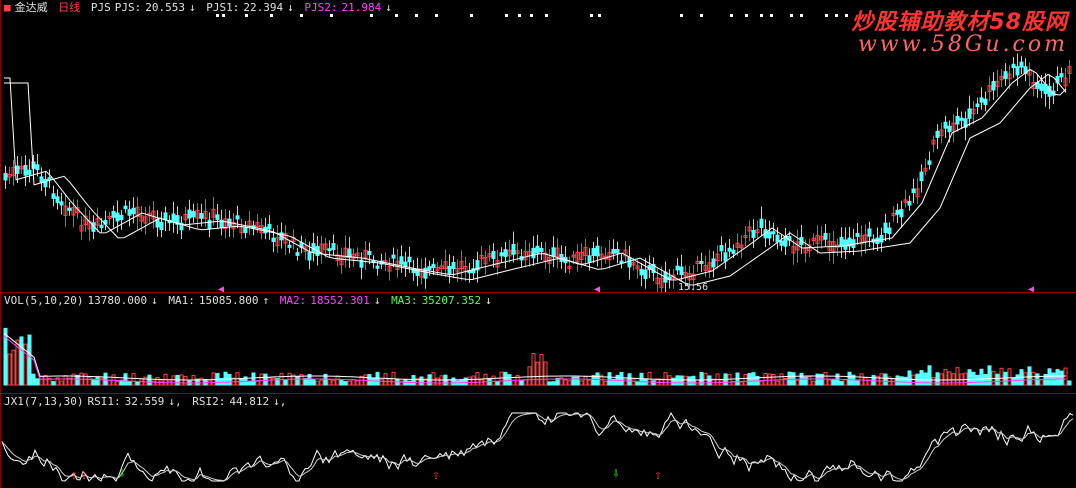 The height and width of the screenshot is (488, 1076). I want to click on rsi1-arrow: ↓,, so click(175, 401).